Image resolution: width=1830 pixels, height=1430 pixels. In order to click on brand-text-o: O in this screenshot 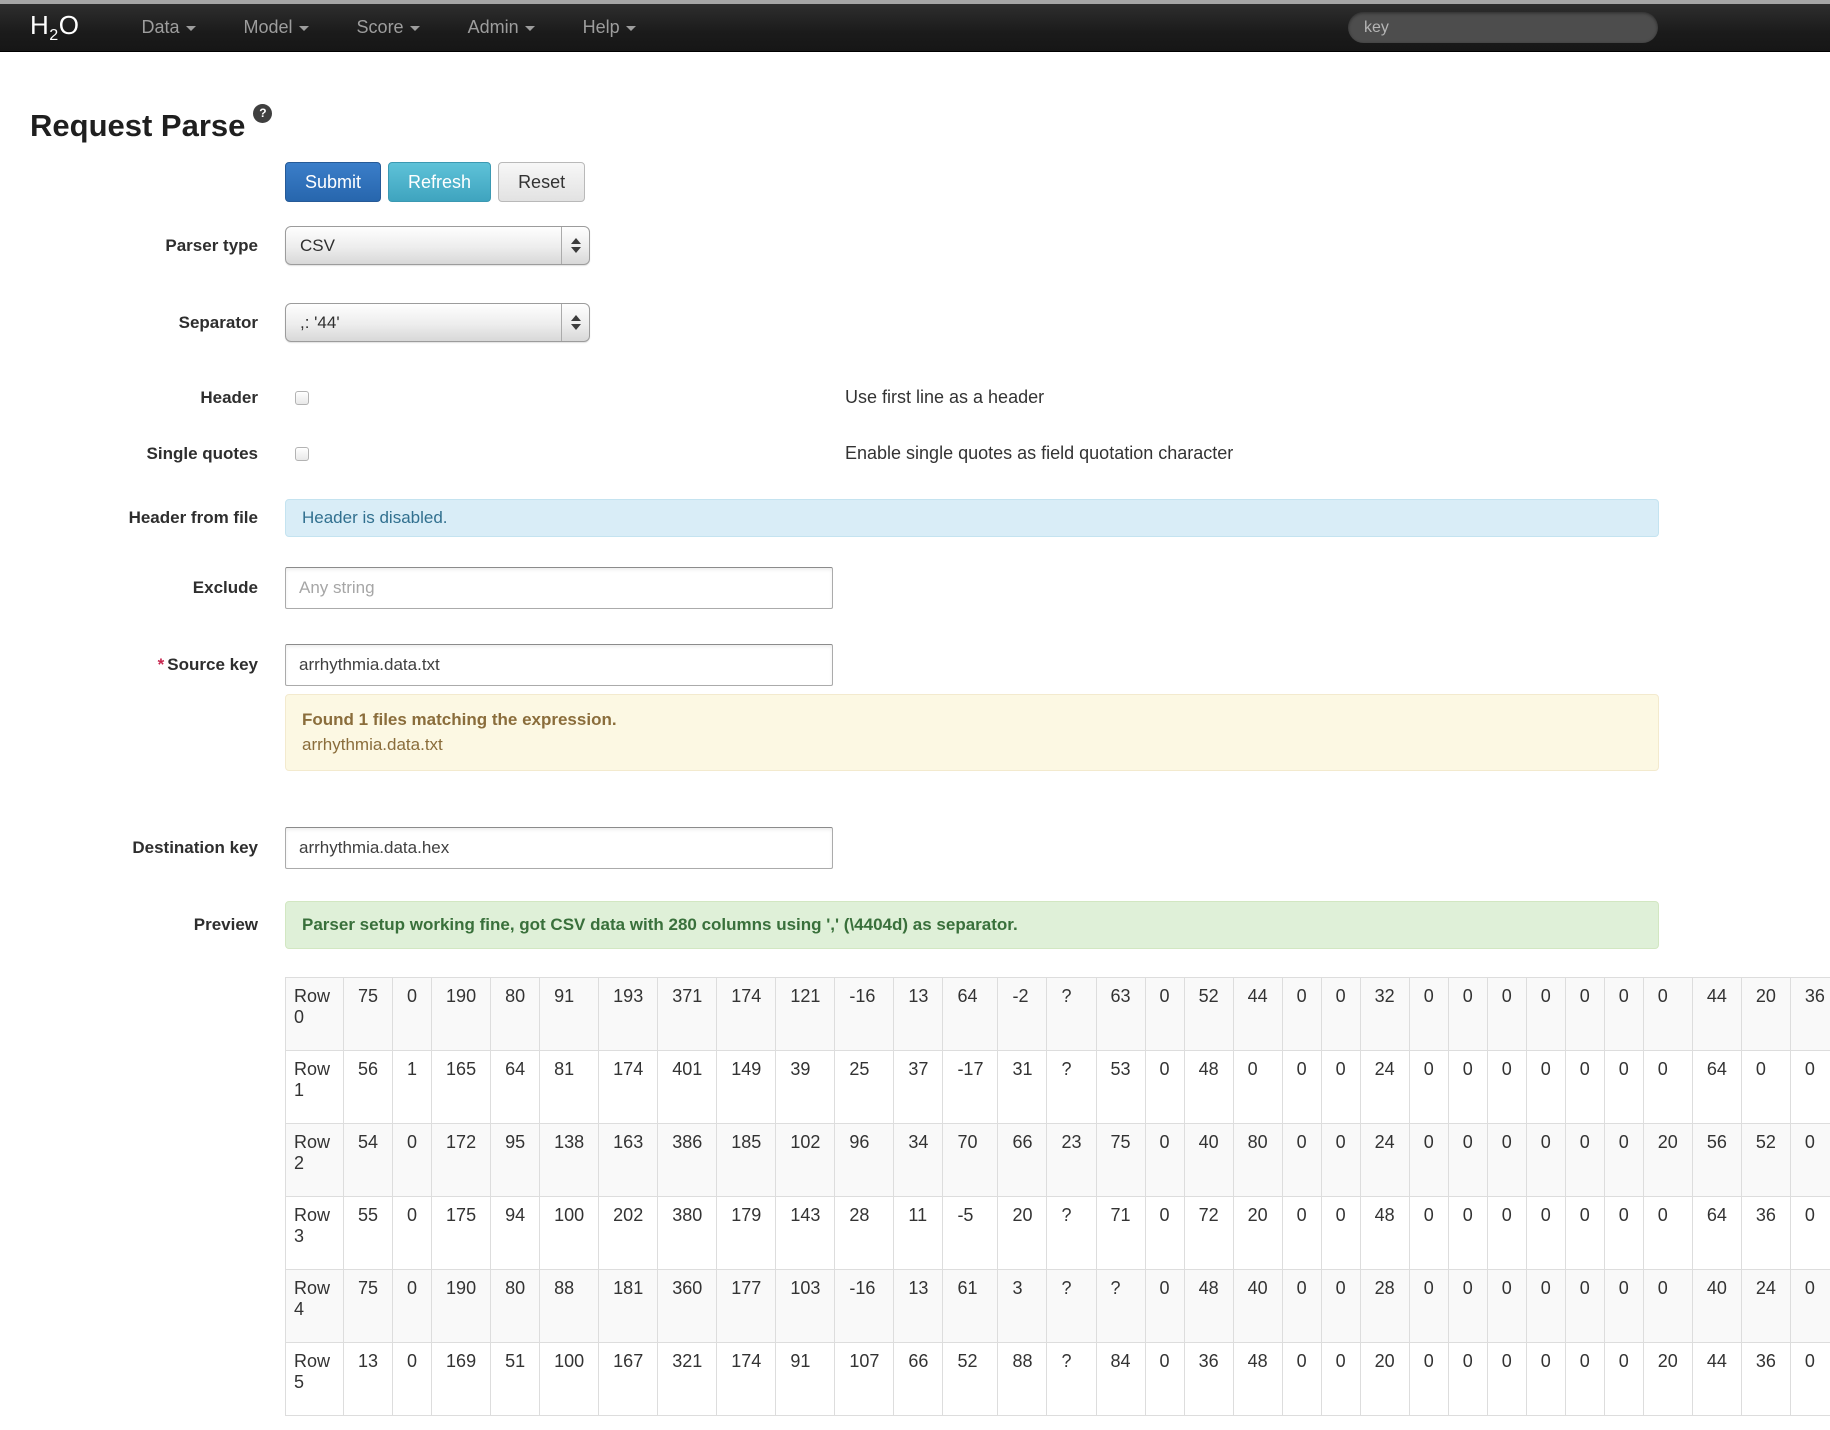, I will do `click(69, 24)`.